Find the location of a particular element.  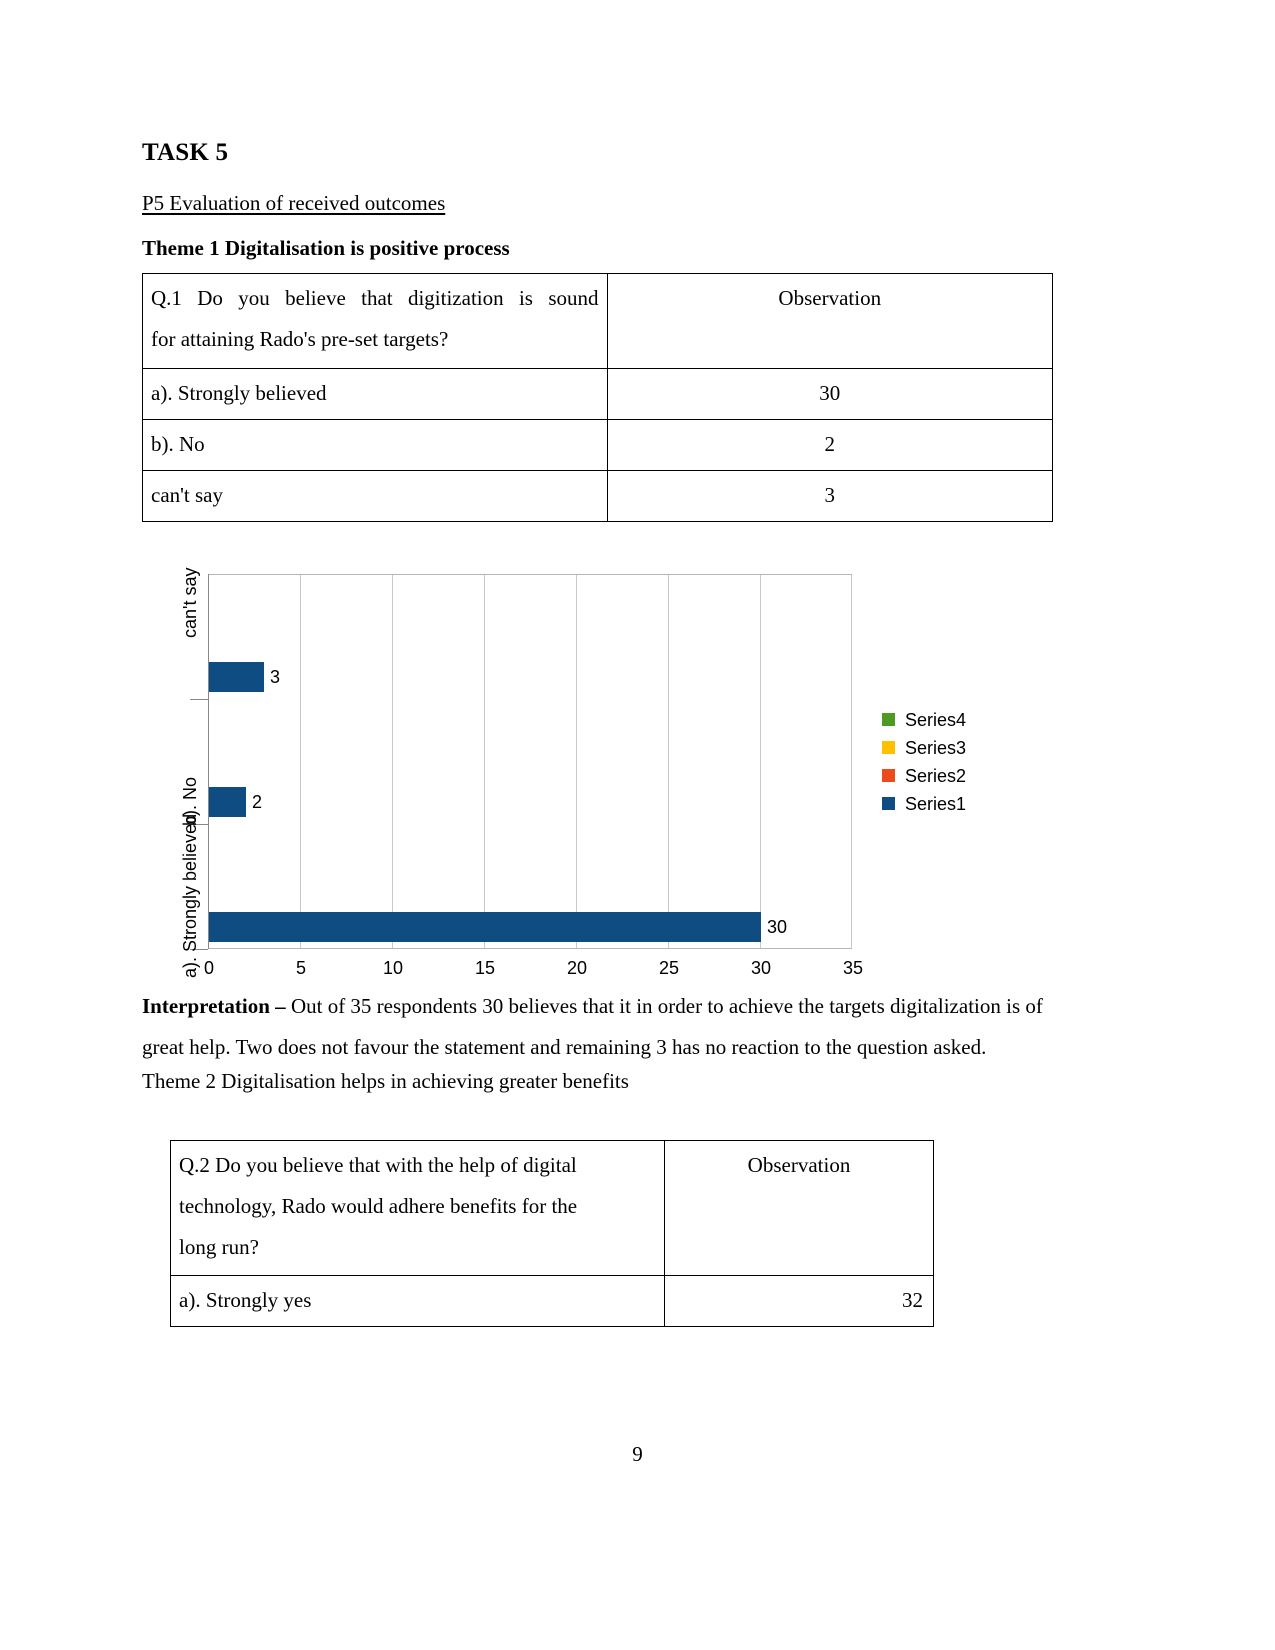

observation-header-2: Observation is located at coordinates (799, 1207).